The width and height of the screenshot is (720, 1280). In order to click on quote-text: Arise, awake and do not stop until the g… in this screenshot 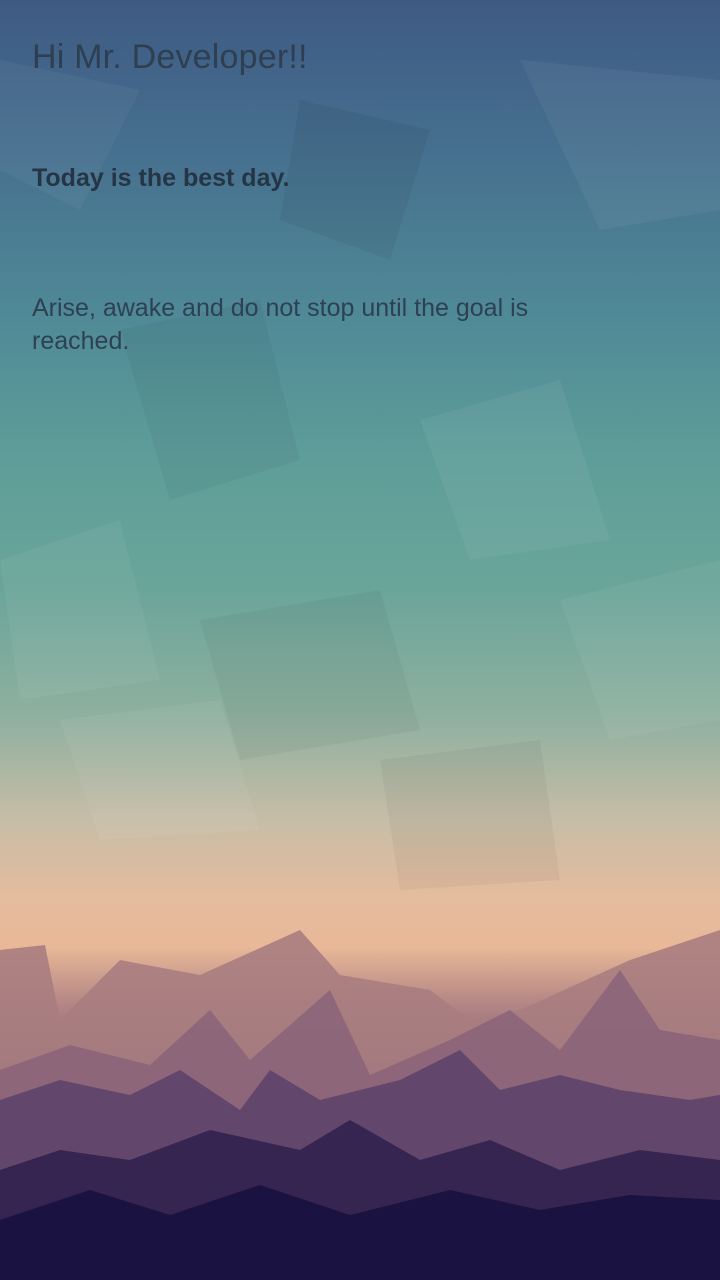, I will do `click(280, 324)`.